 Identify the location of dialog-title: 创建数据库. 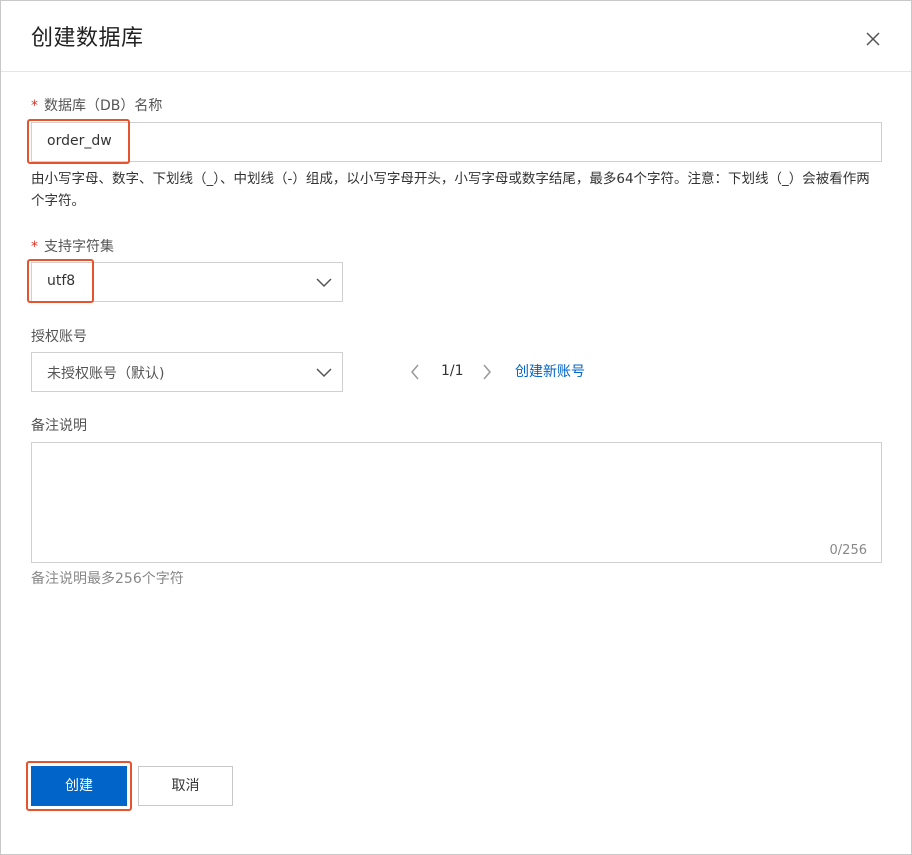
(87, 38).